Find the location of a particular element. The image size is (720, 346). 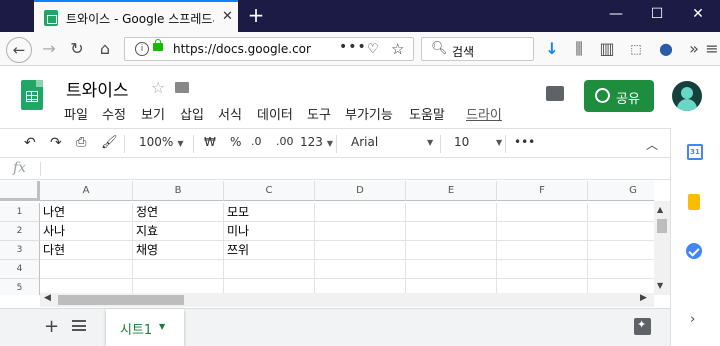

number-format-select: 123 ▼ is located at coordinates (316, 142).